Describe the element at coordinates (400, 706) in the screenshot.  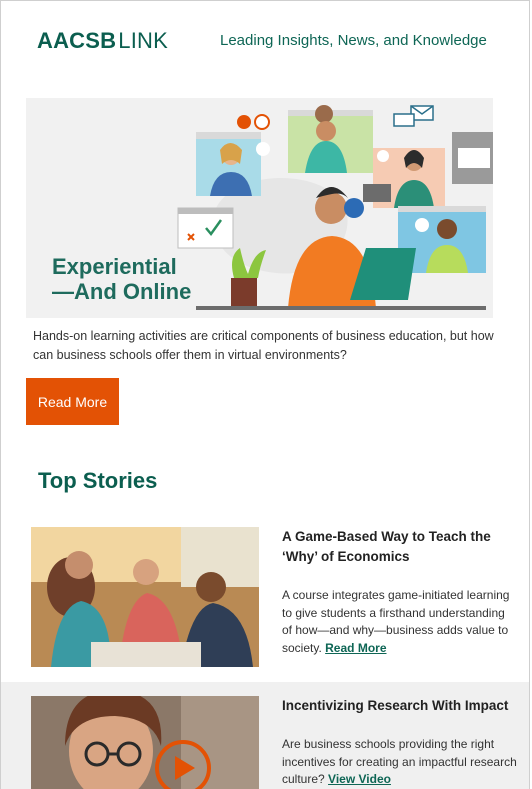
I see `story-title: Incentivizing Research With Impact` at that location.